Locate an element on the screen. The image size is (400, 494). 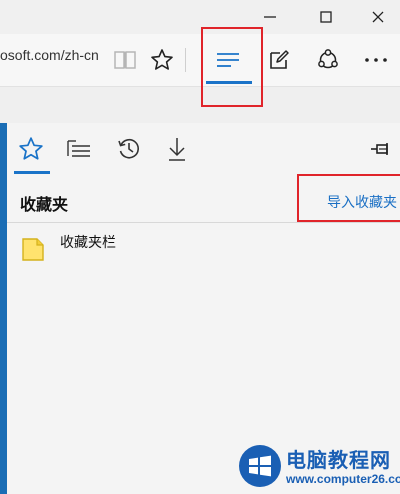
favorites-star-icon is located at coordinates (31, 148).